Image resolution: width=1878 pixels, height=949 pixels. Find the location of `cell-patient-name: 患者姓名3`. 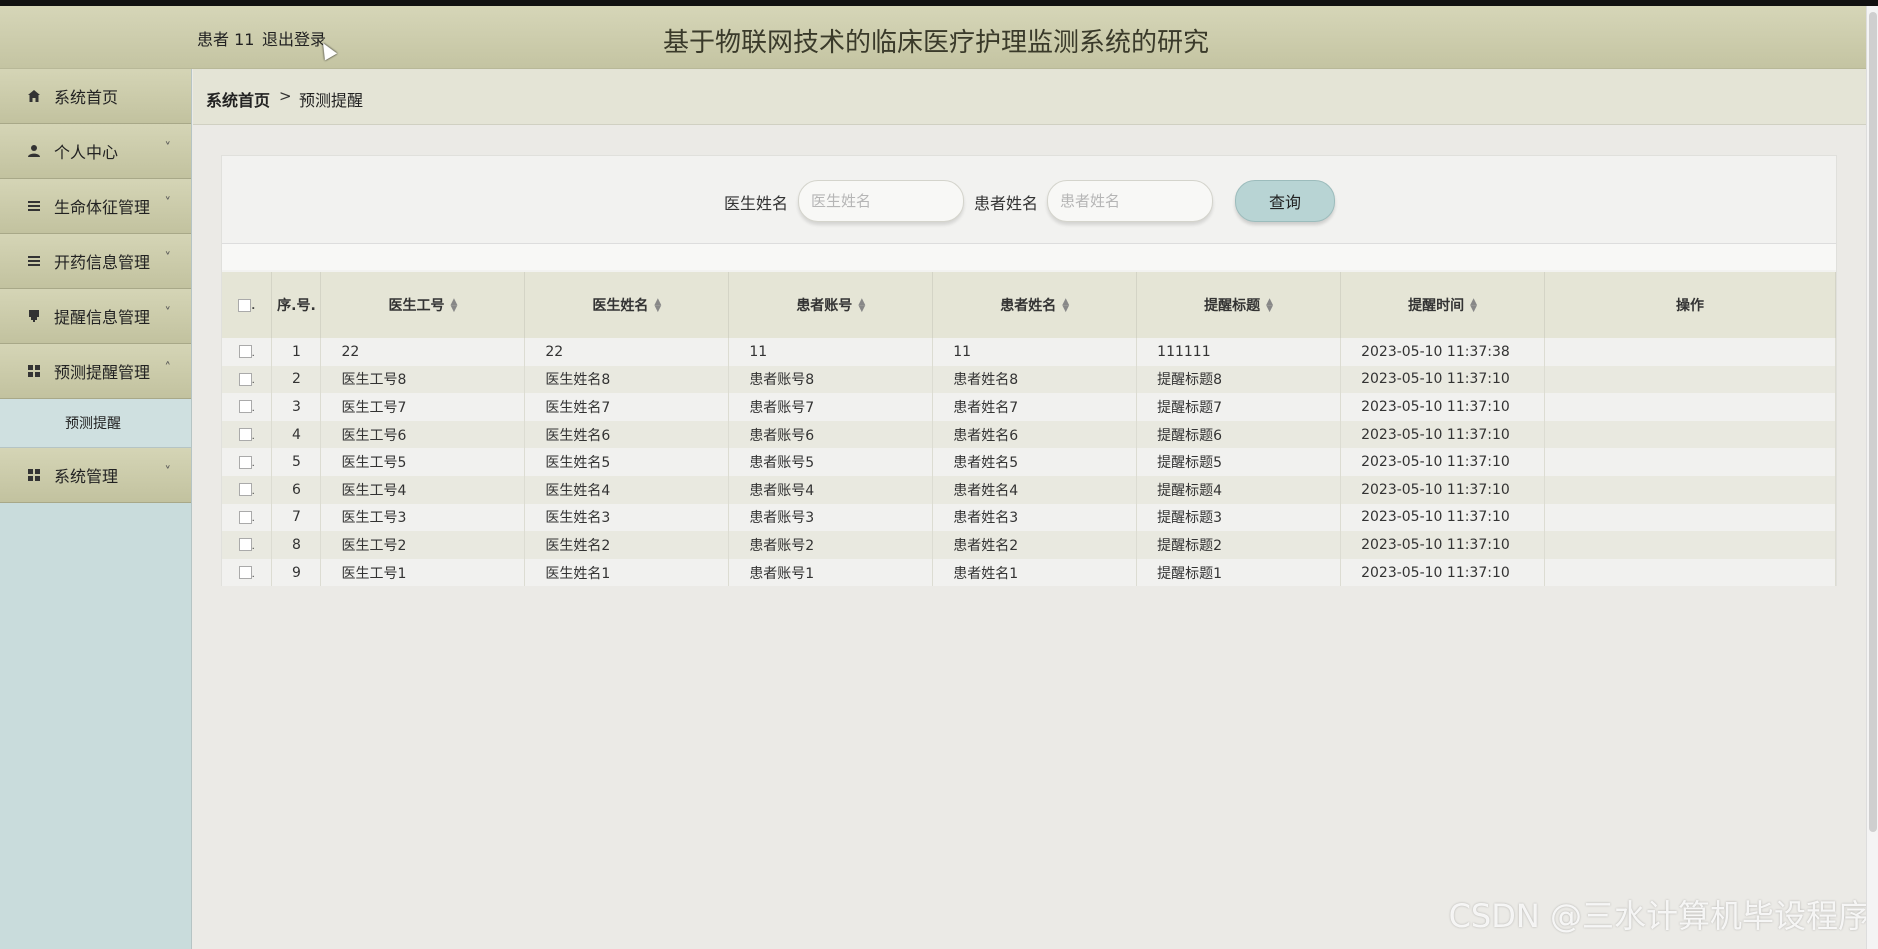

cell-patient-name: 患者姓名3 is located at coordinates (1035, 517).